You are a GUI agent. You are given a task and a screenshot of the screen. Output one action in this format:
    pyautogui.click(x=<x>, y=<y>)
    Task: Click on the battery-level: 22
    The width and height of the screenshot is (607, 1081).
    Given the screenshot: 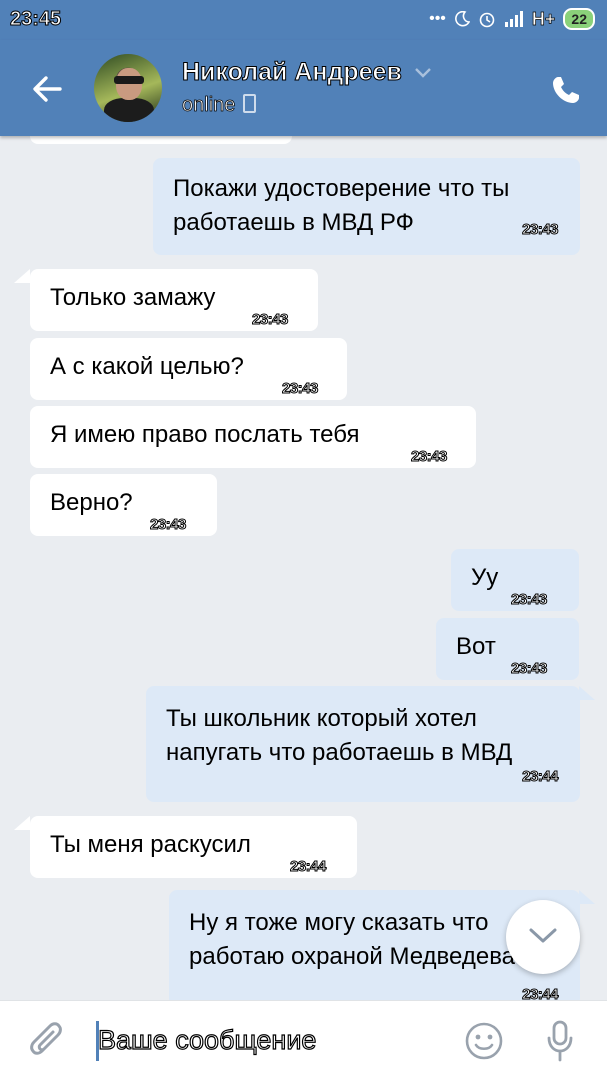 What is the action you would take?
    pyautogui.click(x=579, y=19)
    